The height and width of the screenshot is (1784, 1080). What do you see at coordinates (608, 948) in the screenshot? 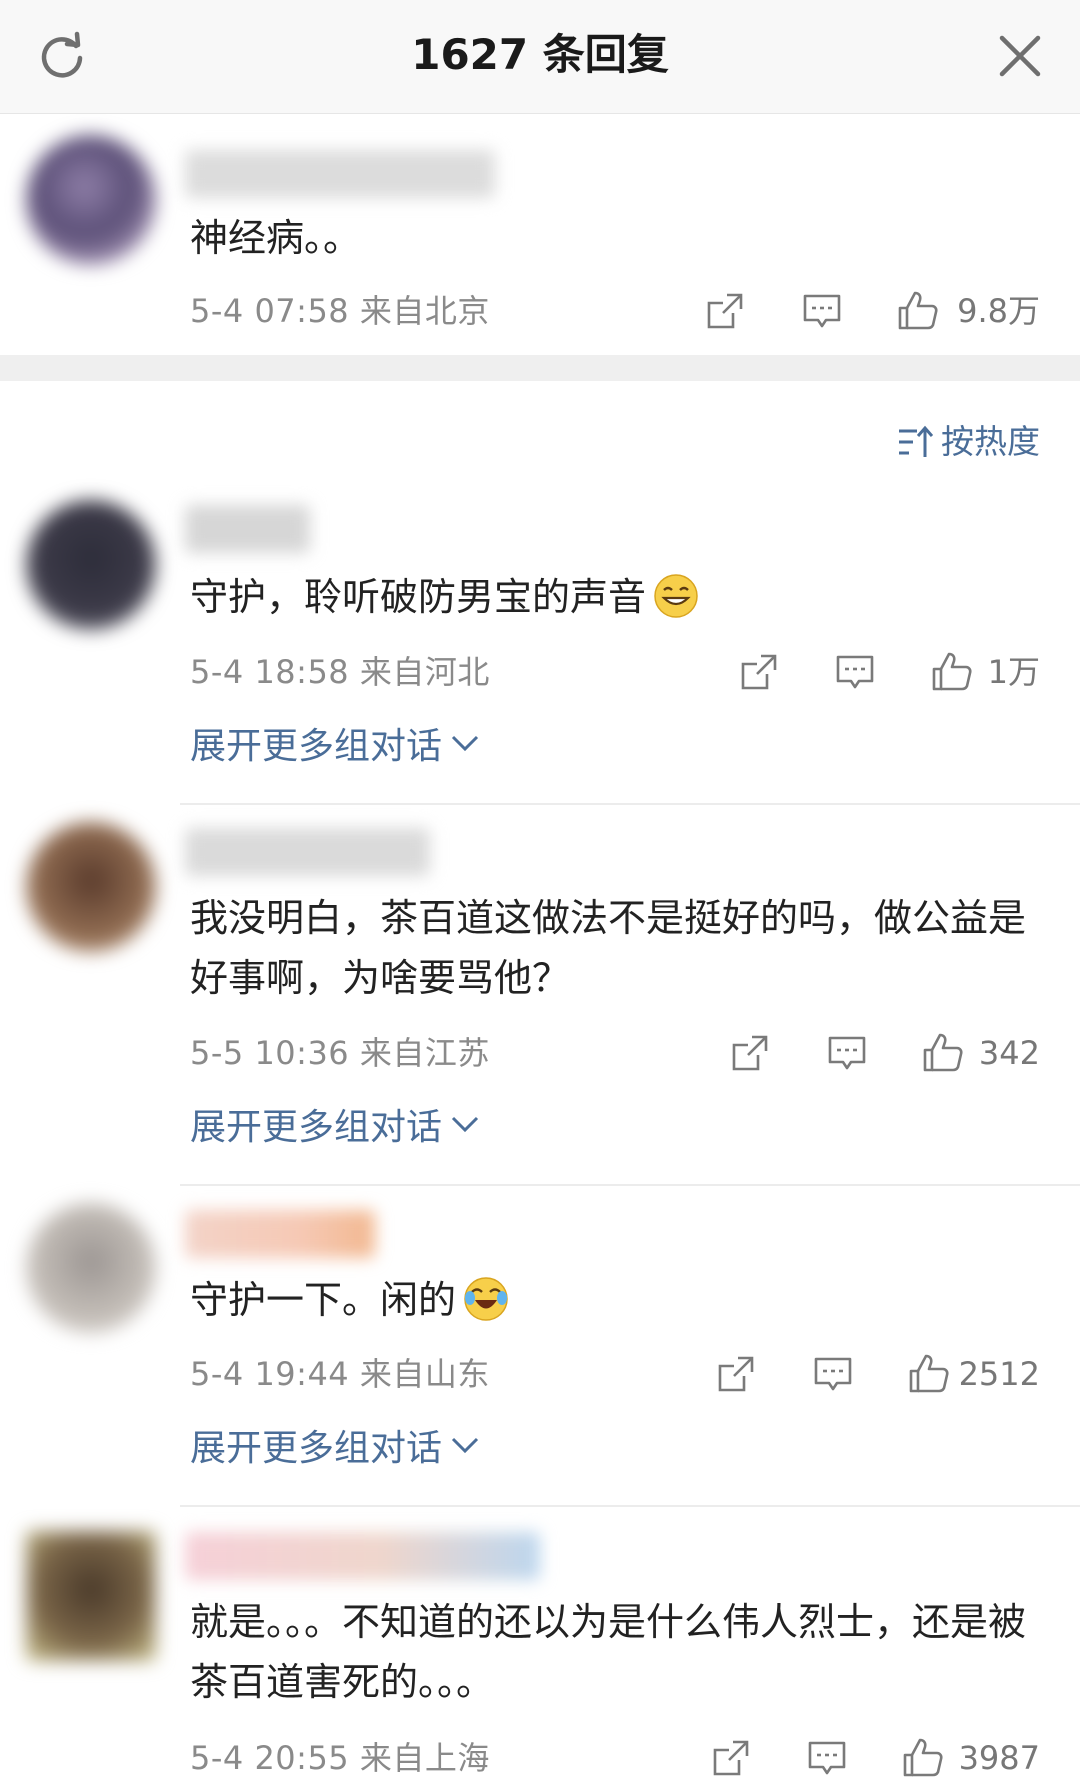
I see `comment-text: 我没明白，茶百道这做法不是挺好的吗，做公益是好事啊，为啥要骂他？` at bounding box center [608, 948].